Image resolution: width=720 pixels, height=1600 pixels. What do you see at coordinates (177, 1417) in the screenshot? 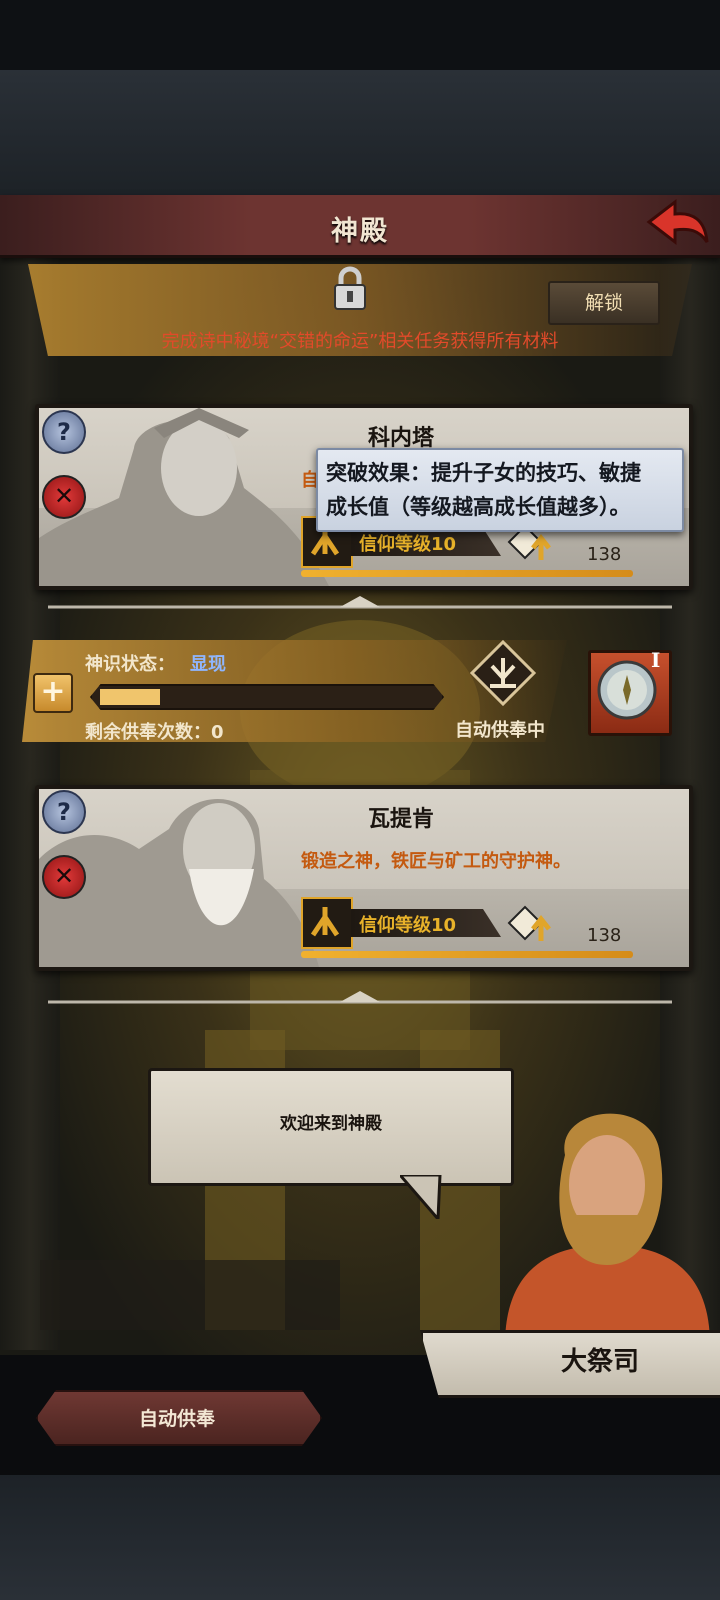
I see `auto-offering-button-label: 自动供奉` at bounding box center [177, 1417].